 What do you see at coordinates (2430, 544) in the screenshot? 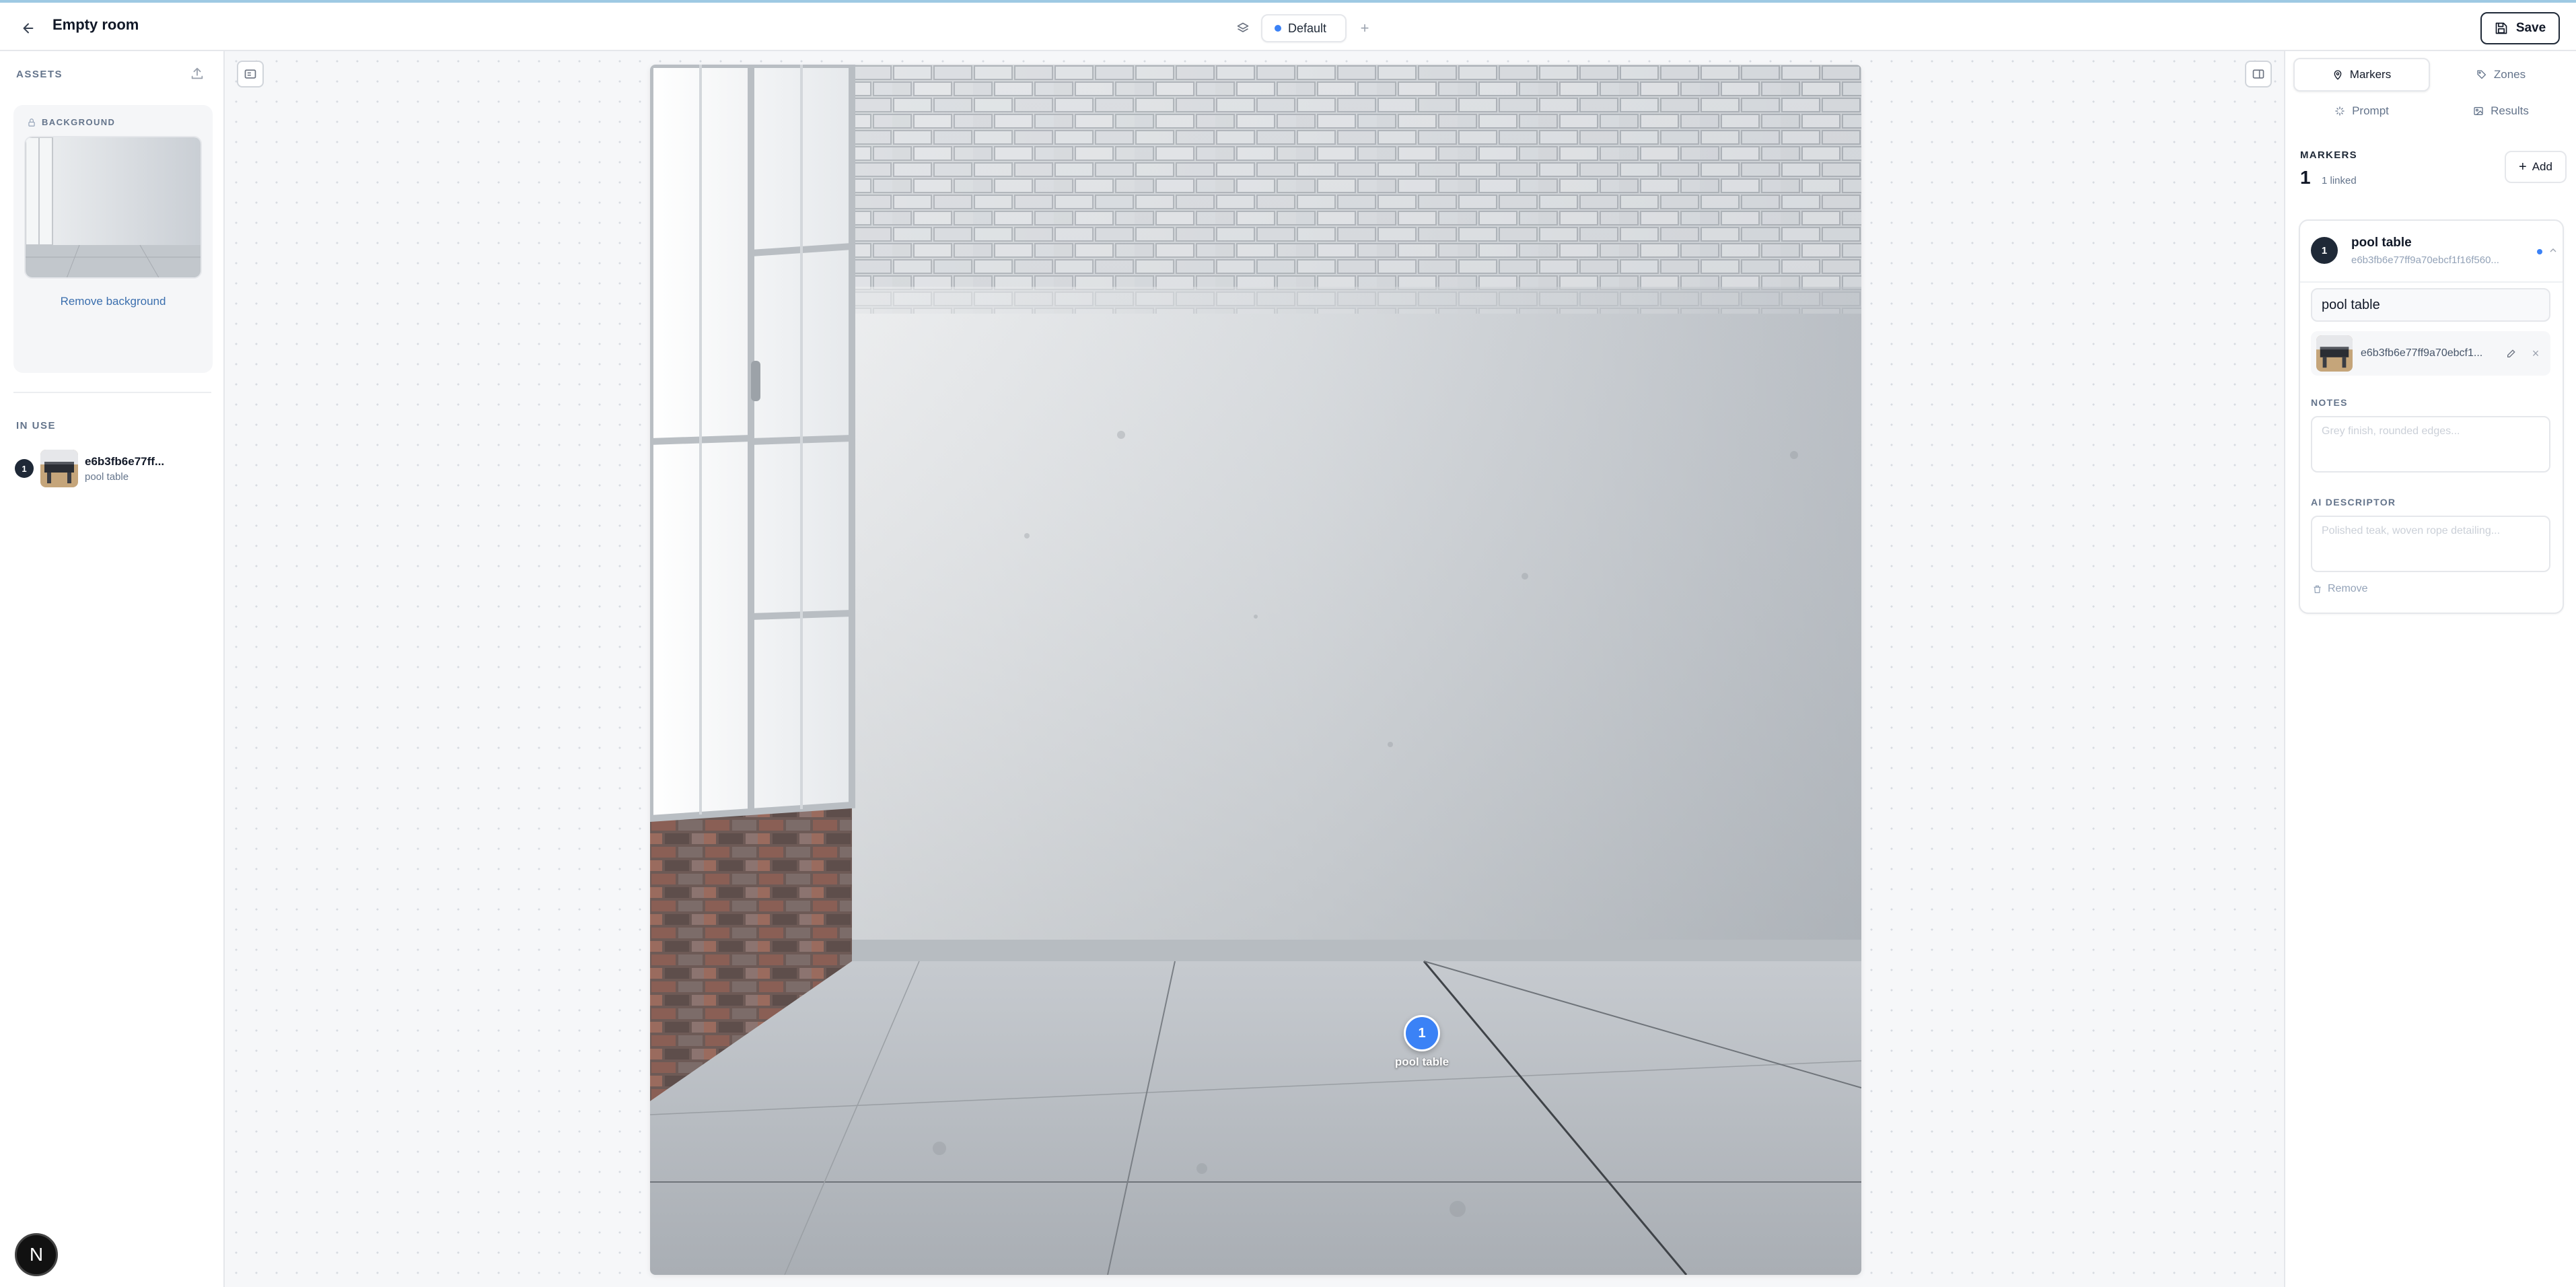
I see `ai-descriptor-field` at bounding box center [2430, 544].